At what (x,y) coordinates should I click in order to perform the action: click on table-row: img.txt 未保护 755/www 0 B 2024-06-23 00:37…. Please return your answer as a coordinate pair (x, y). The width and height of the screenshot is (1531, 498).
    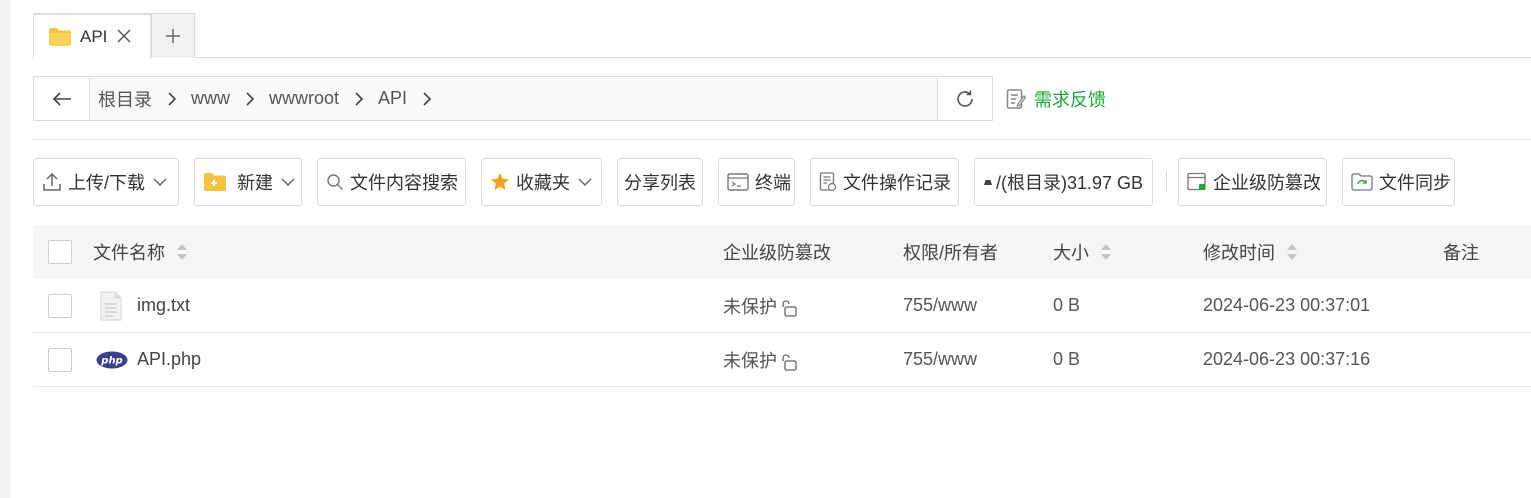
    Looking at the image, I should click on (782, 306).